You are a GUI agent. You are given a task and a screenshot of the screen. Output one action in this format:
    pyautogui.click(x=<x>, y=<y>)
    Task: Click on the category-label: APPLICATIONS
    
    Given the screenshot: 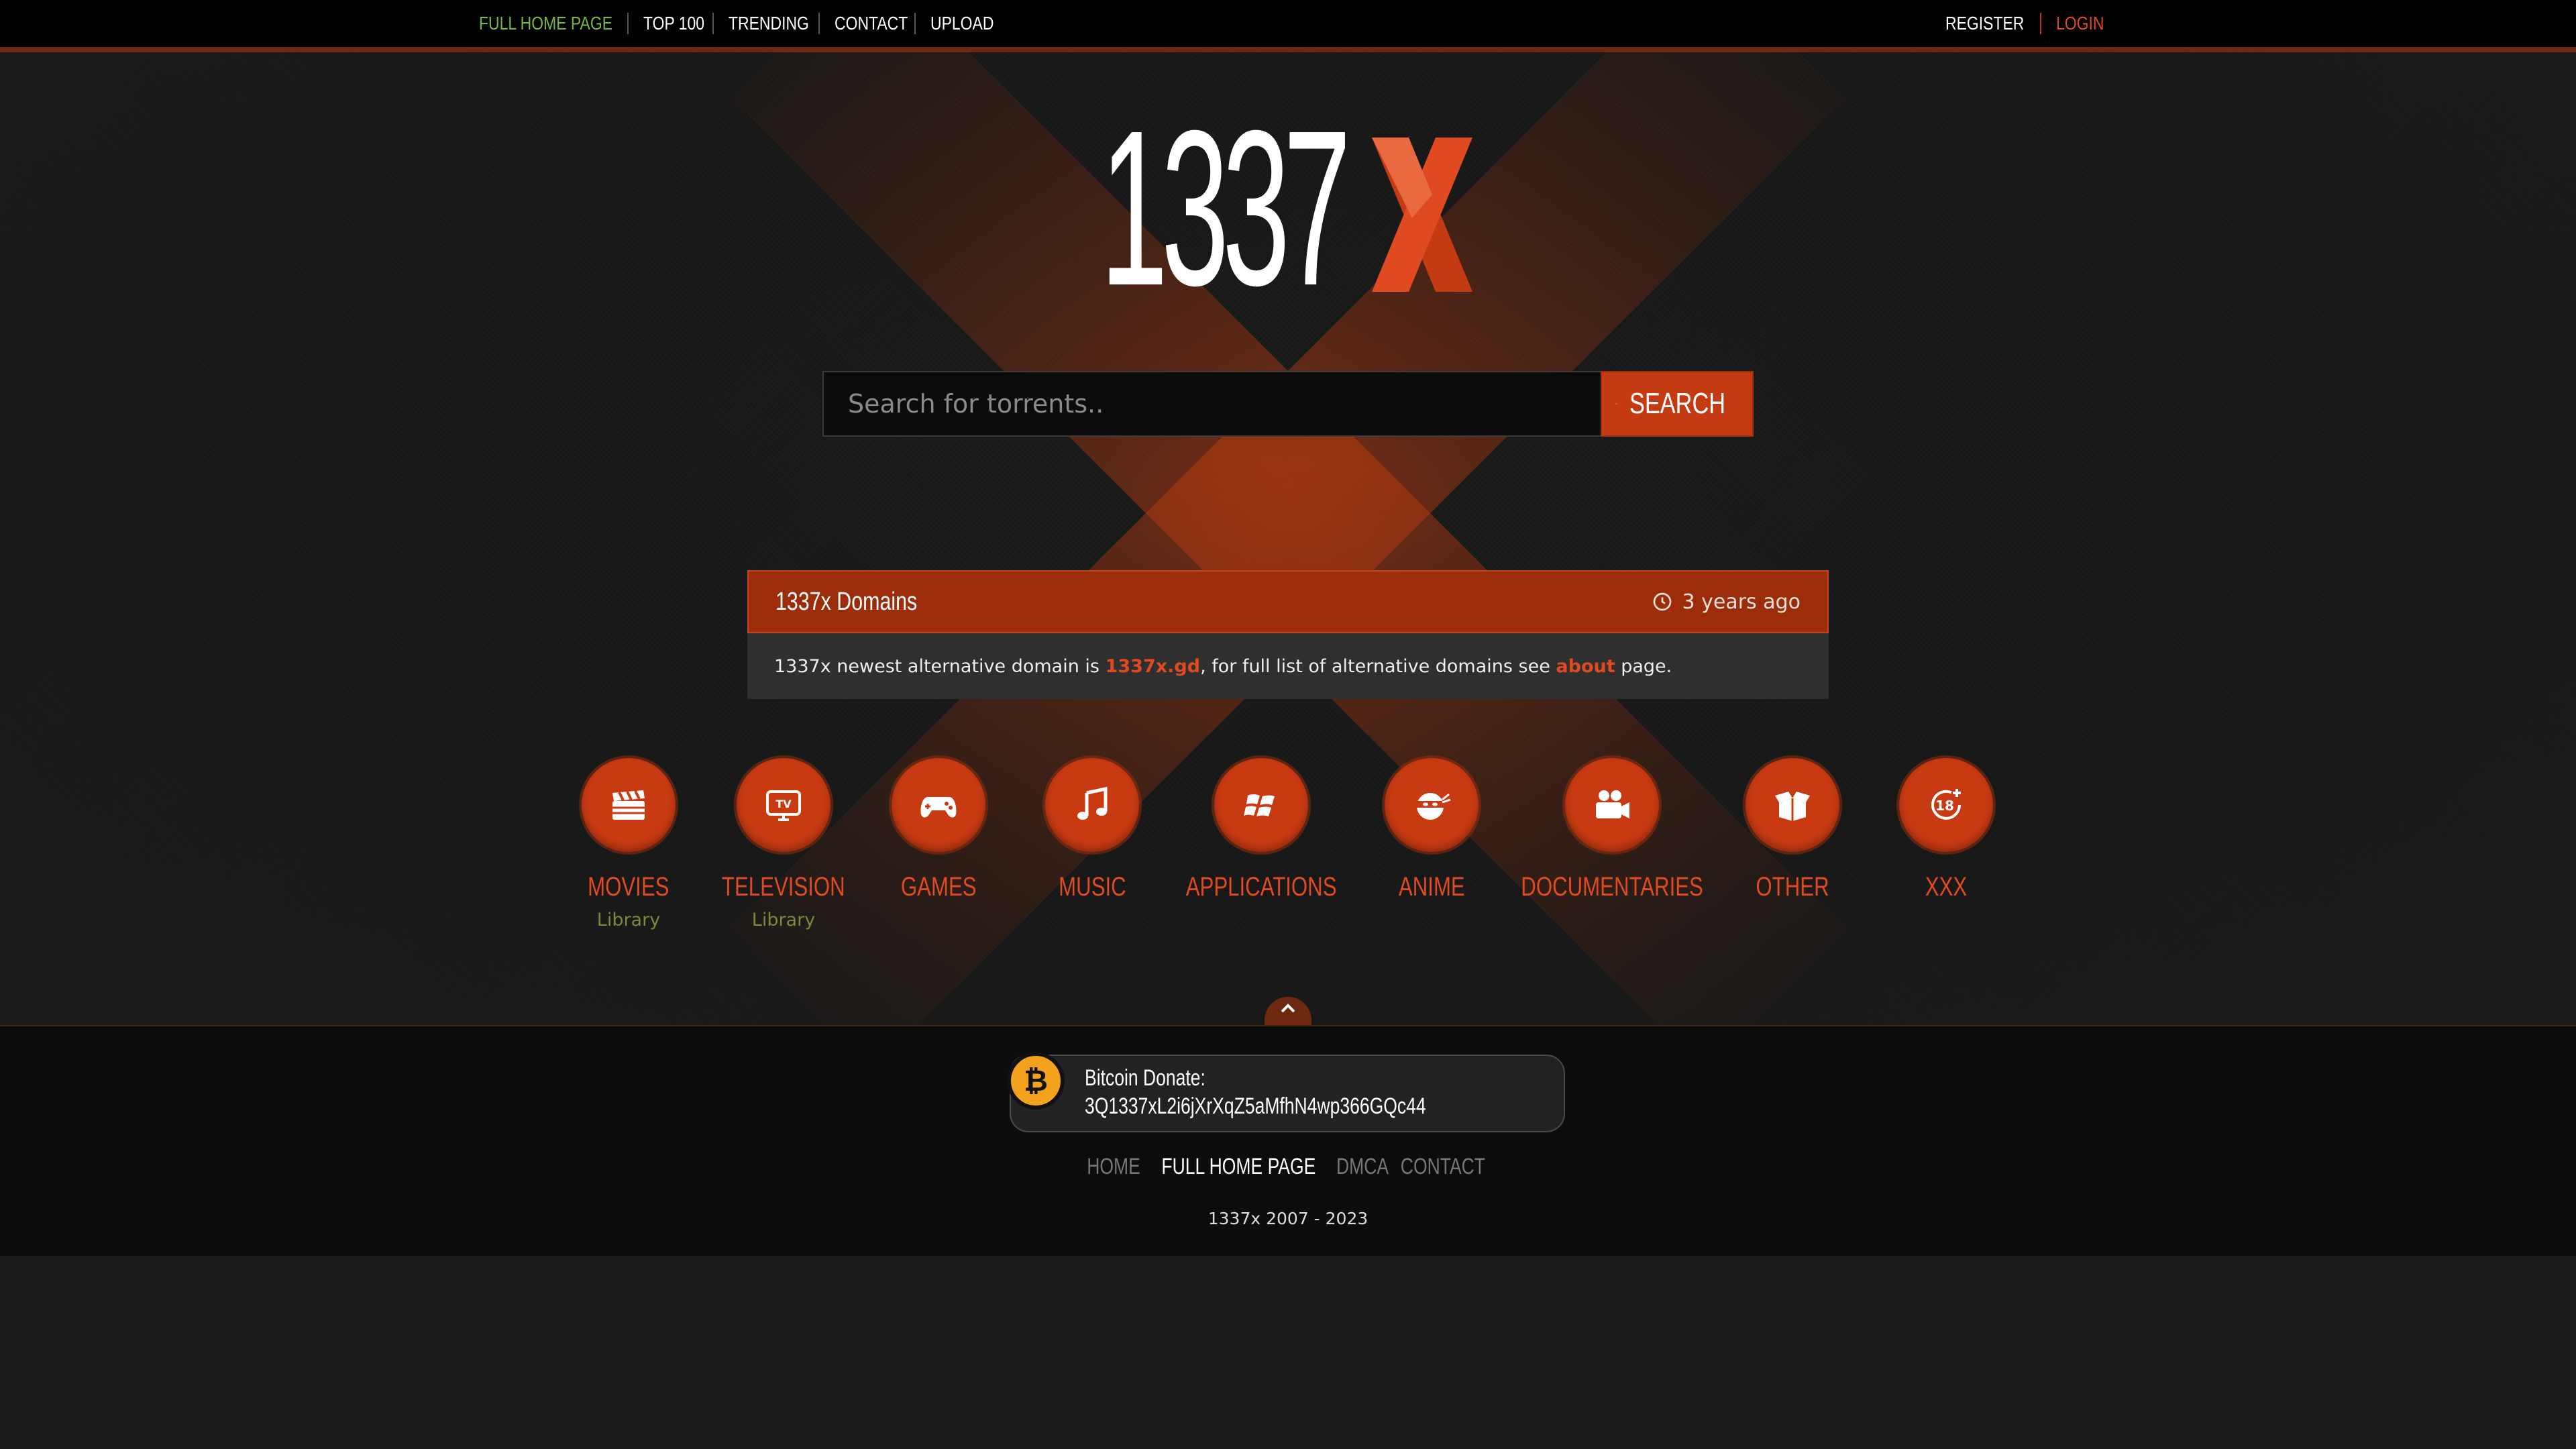 What is the action you would take?
    pyautogui.click(x=1261, y=887)
    